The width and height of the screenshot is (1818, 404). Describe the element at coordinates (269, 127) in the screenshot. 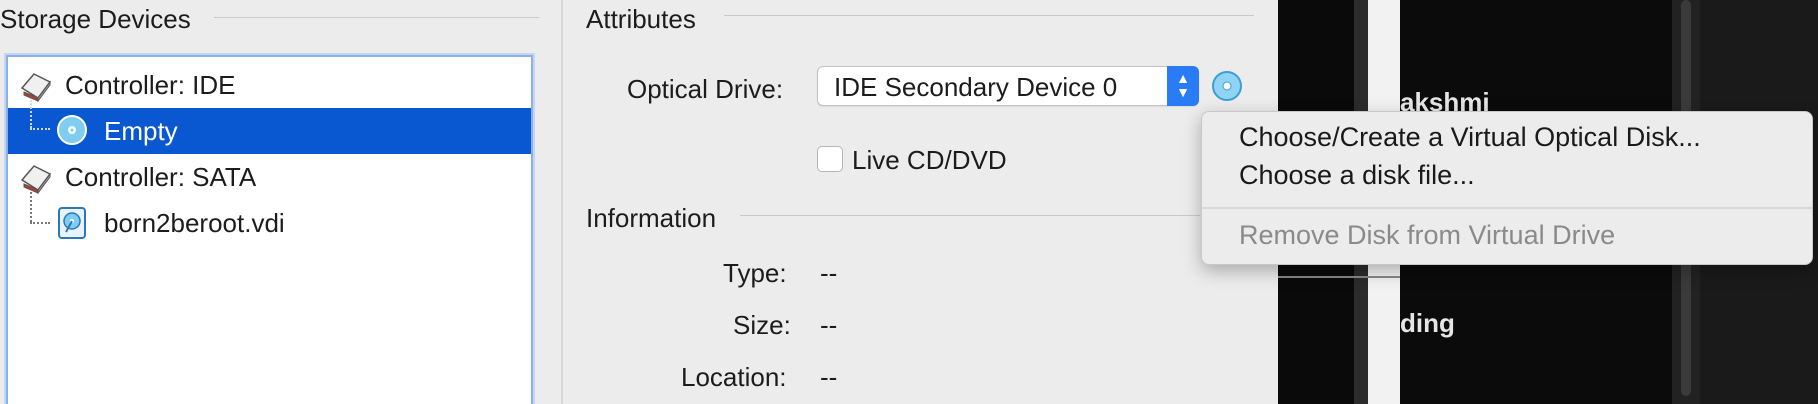

I see `tree-item-empty-optical: Empty` at that location.